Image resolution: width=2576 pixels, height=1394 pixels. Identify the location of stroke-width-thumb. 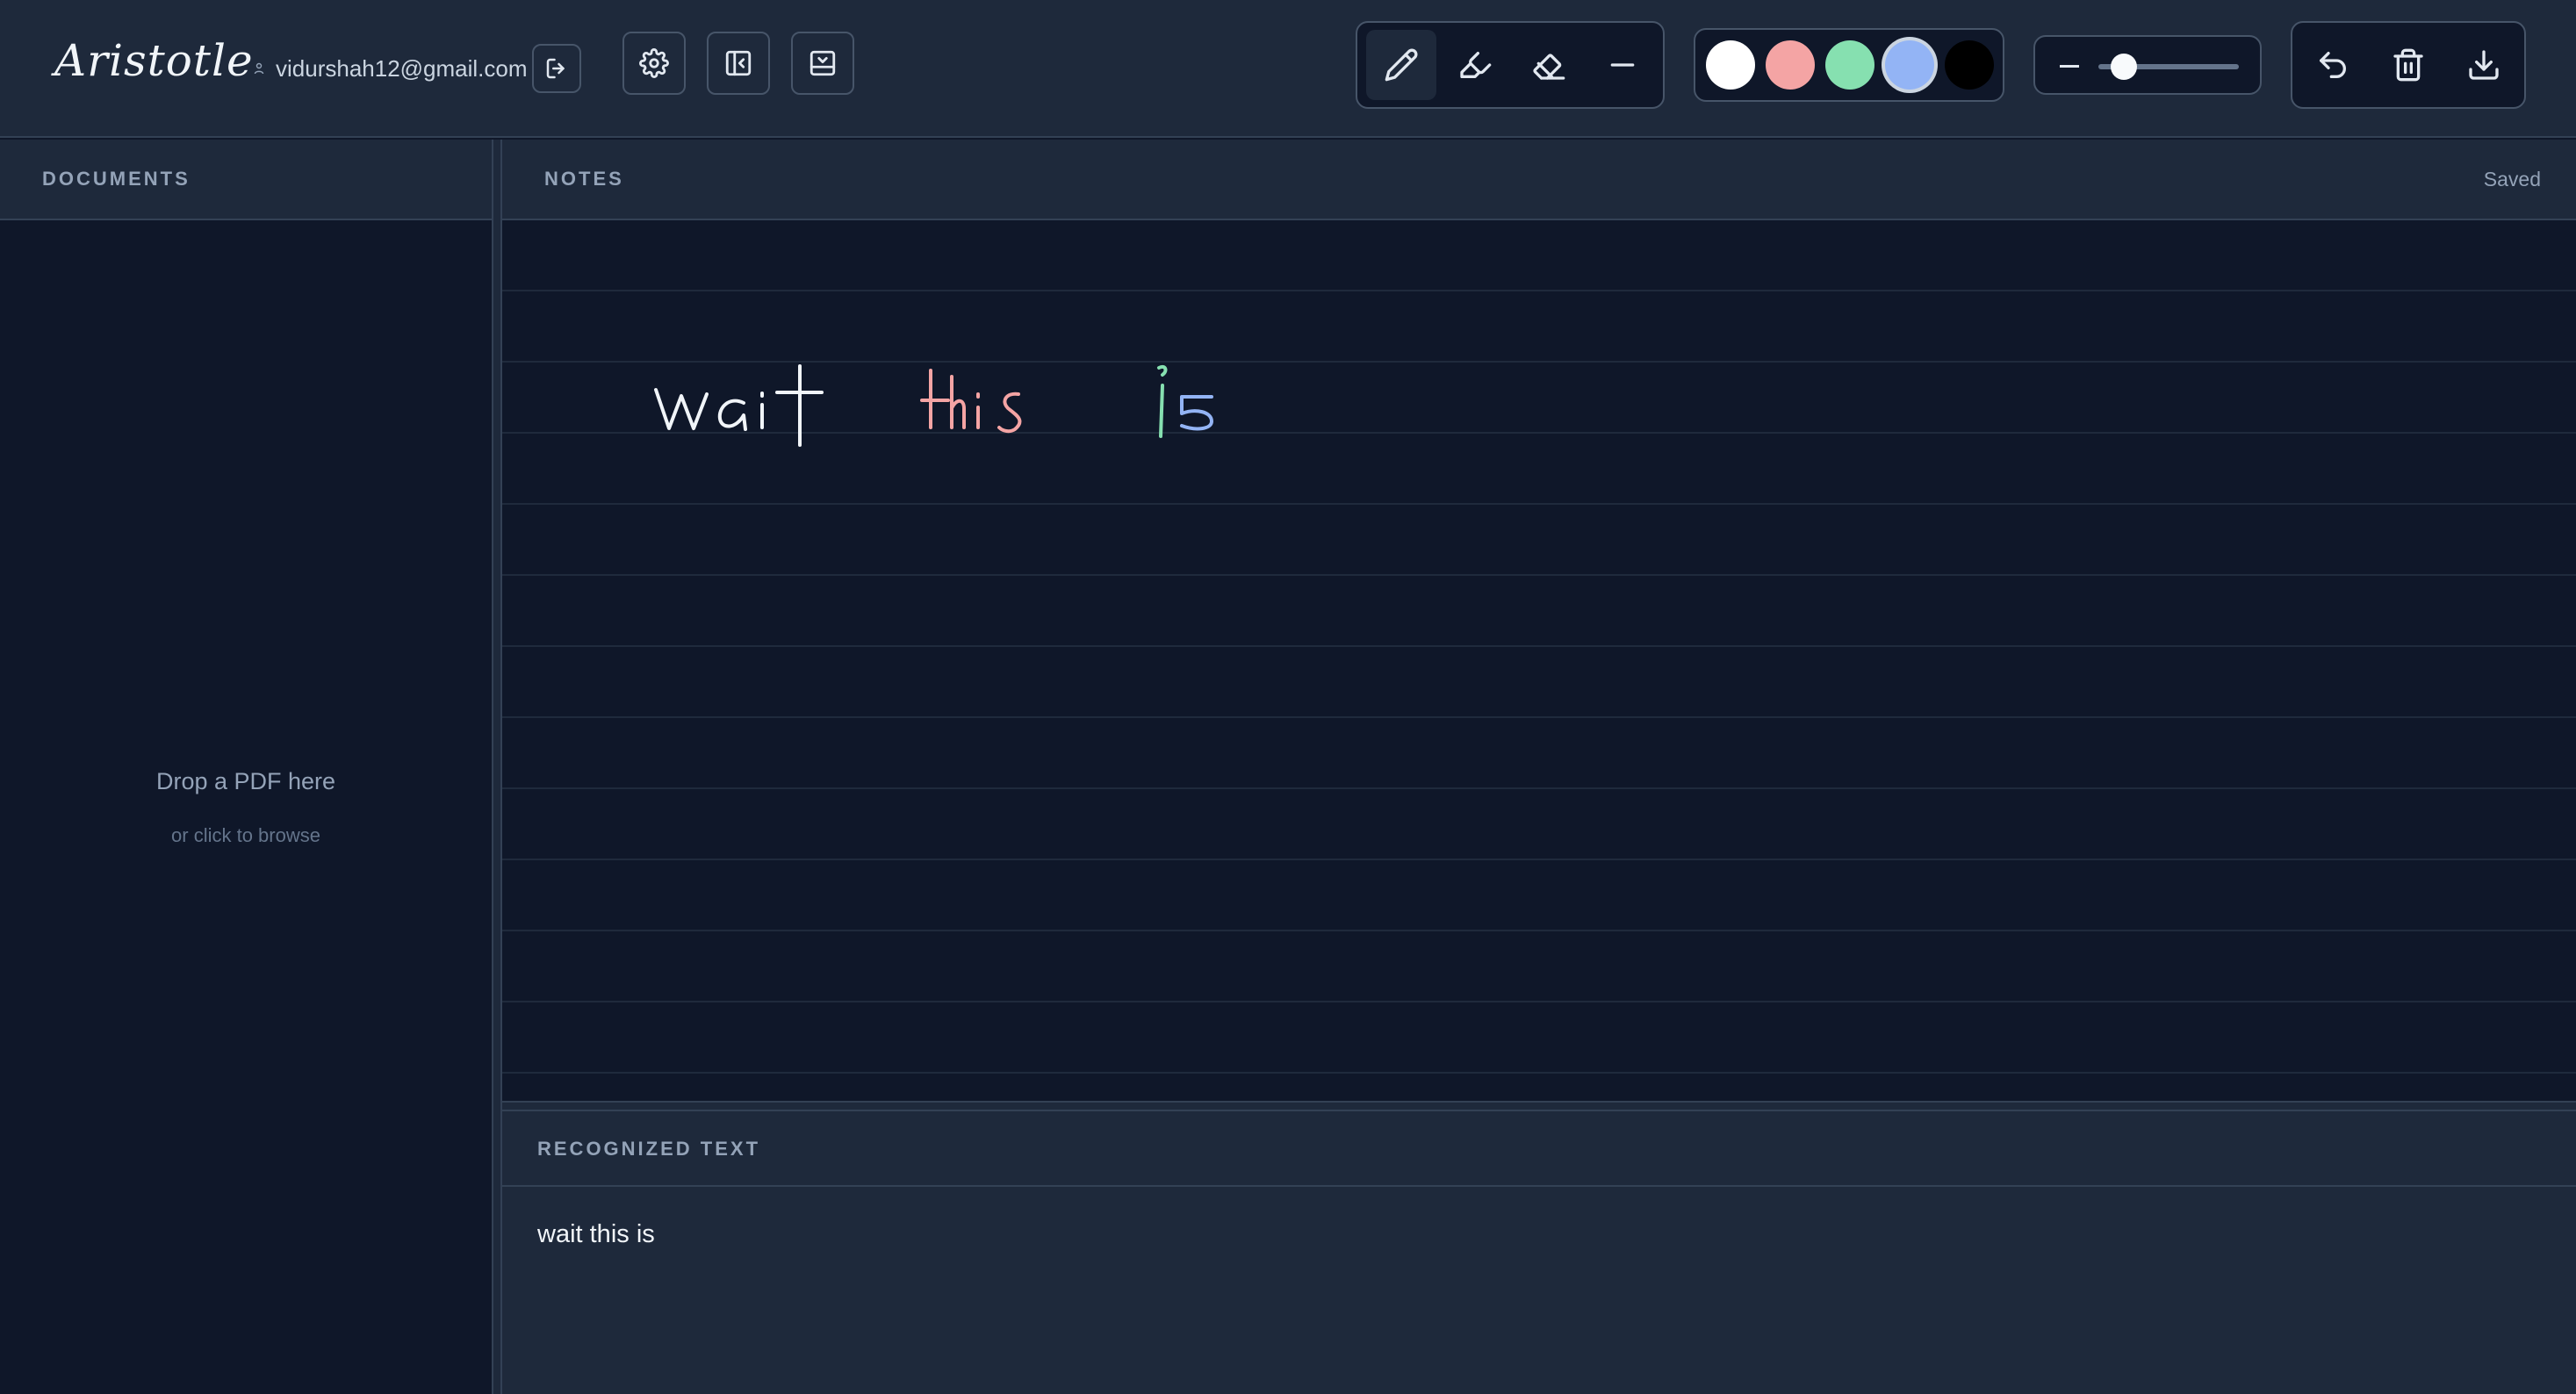
(2123, 67).